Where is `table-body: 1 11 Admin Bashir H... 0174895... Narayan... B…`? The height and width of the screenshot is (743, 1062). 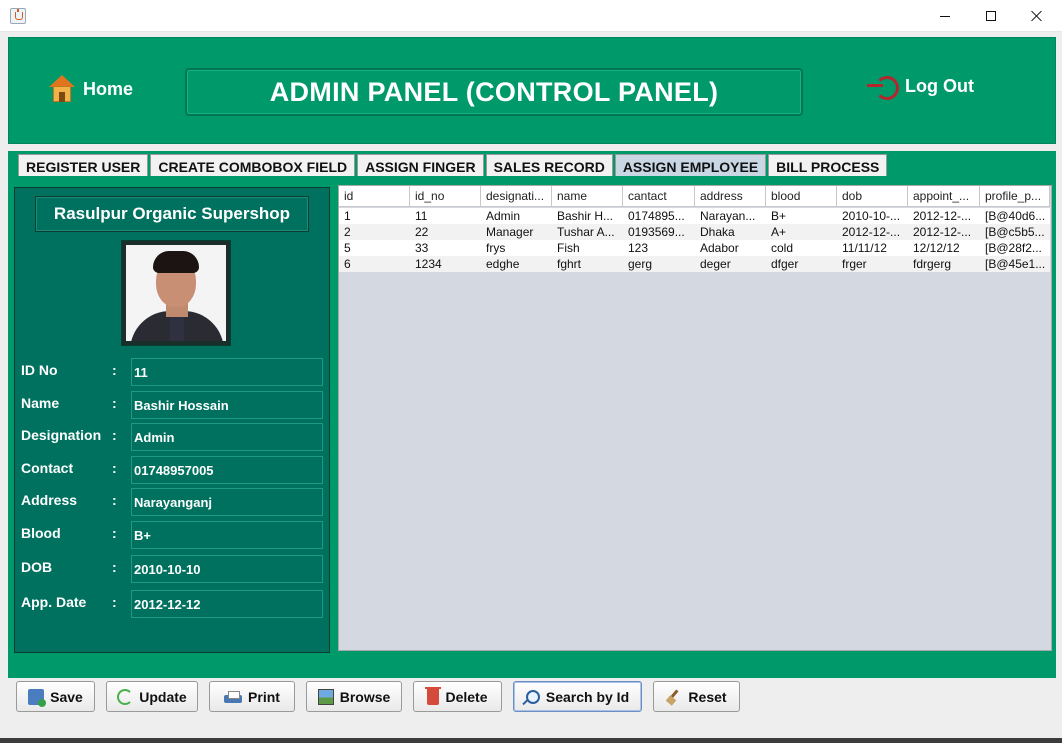
table-body: 1 11 Admin Bashir H... 0174895... Narayan... B… is located at coordinates (694, 240).